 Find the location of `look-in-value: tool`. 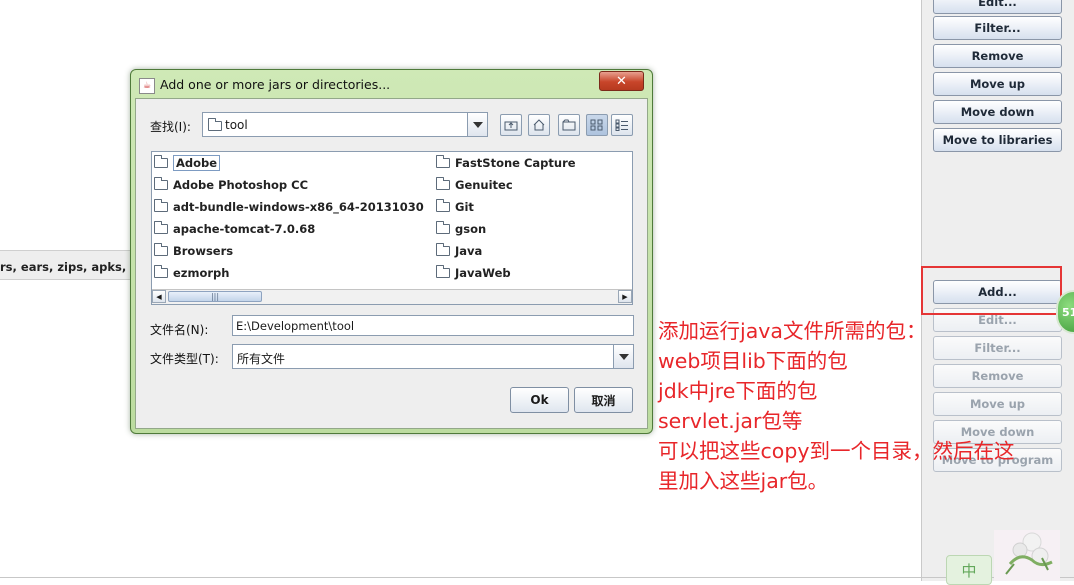

look-in-value: tool is located at coordinates (236, 125).